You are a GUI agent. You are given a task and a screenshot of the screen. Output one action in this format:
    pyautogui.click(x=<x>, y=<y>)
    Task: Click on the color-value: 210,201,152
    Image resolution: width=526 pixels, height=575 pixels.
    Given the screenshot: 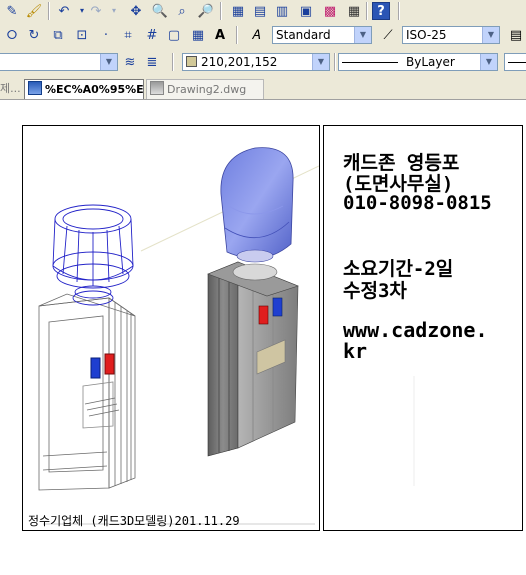 What is the action you would take?
    pyautogui.click(x=239, y=62)
    